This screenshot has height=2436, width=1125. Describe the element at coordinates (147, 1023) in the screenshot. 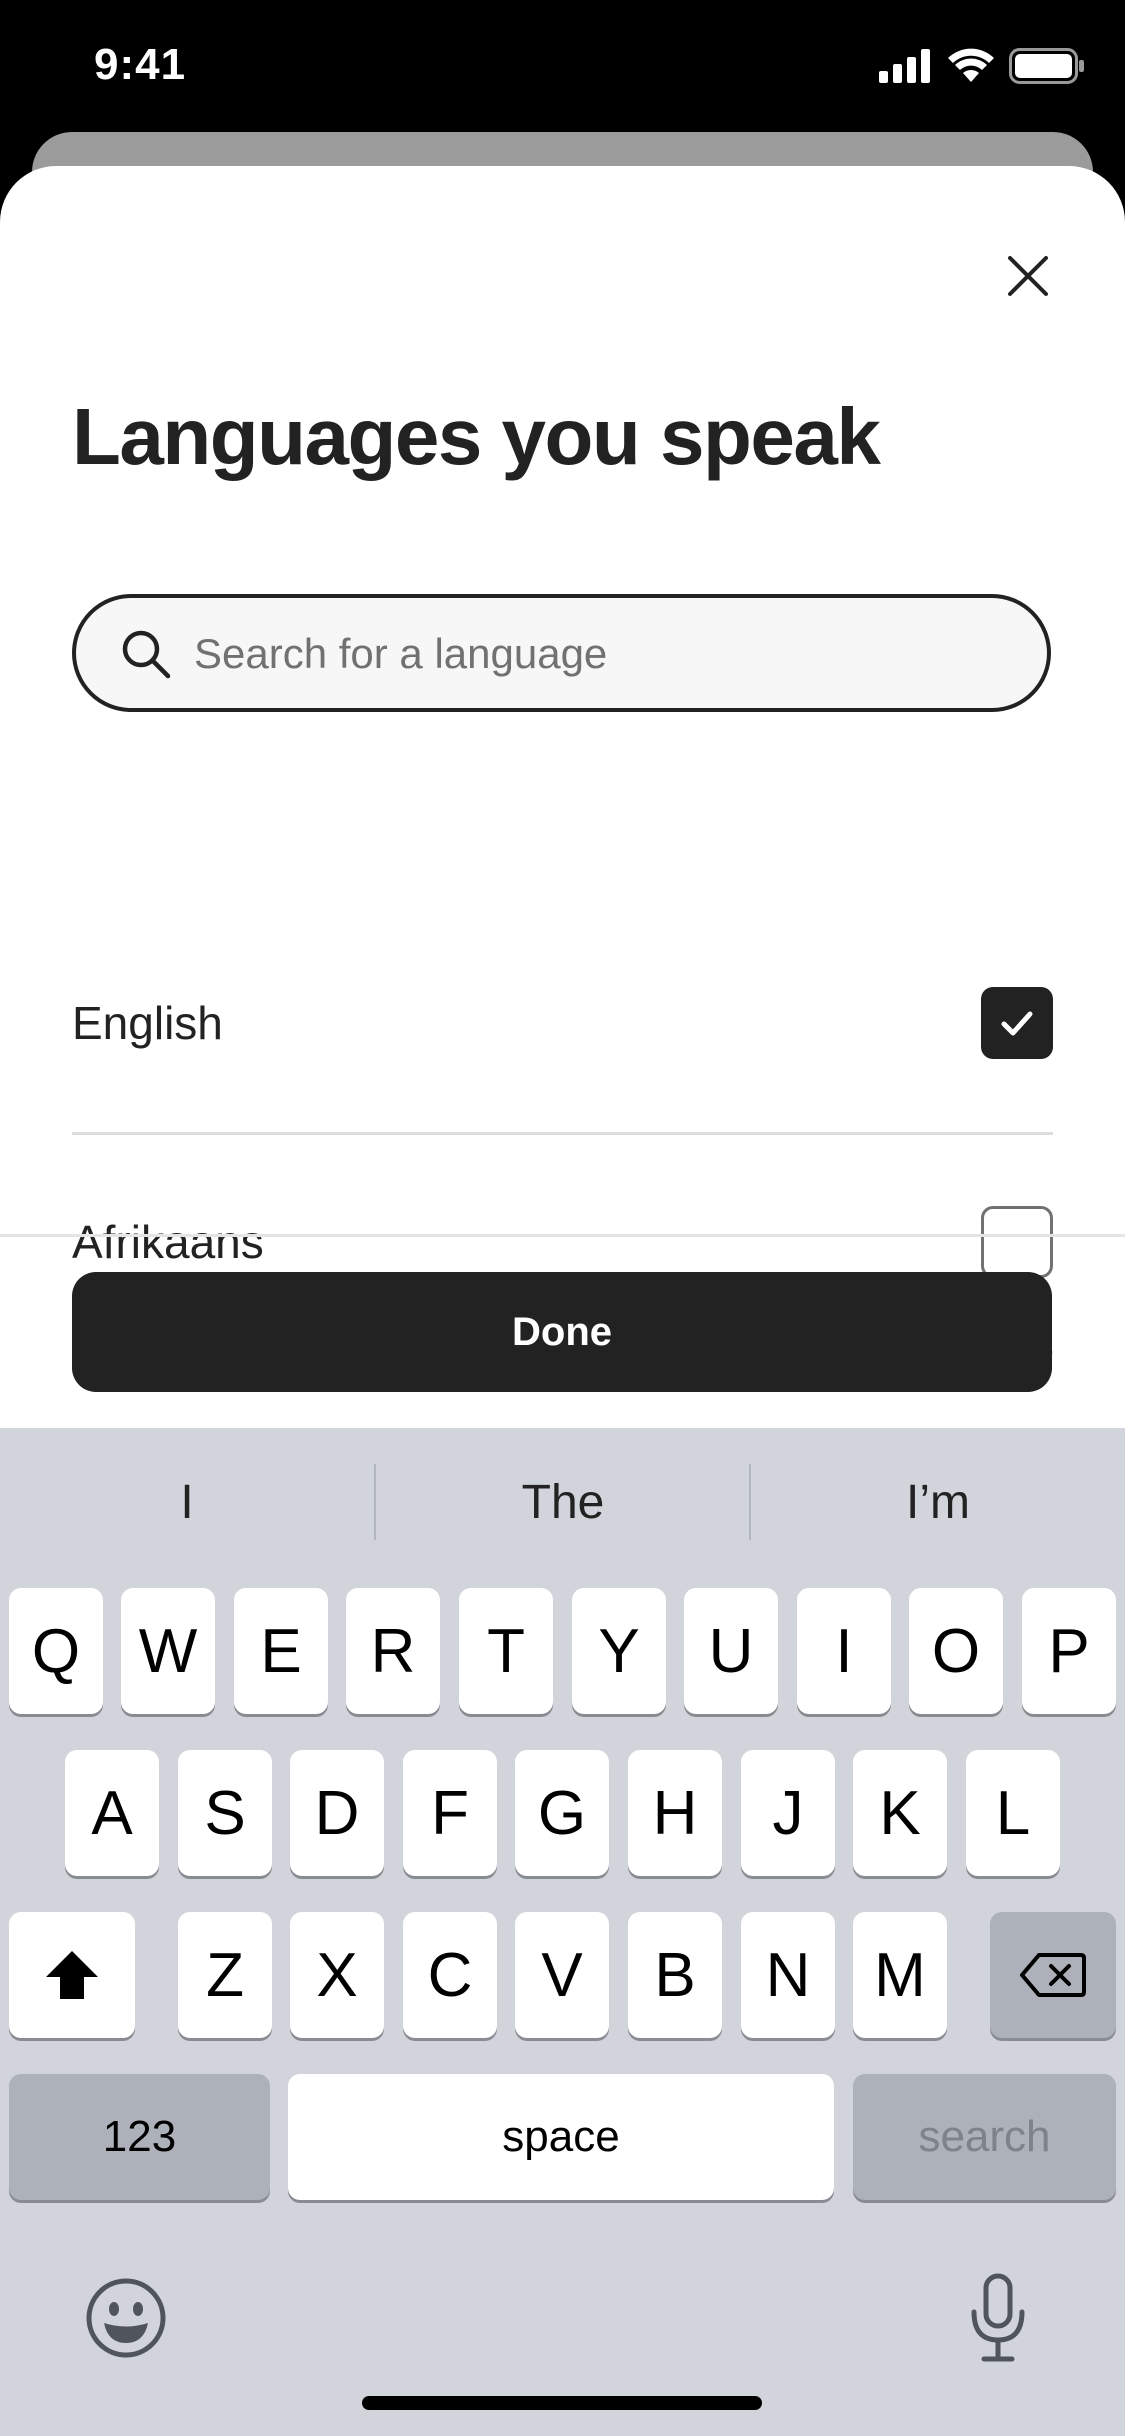

I see `language-label: English` at that location.